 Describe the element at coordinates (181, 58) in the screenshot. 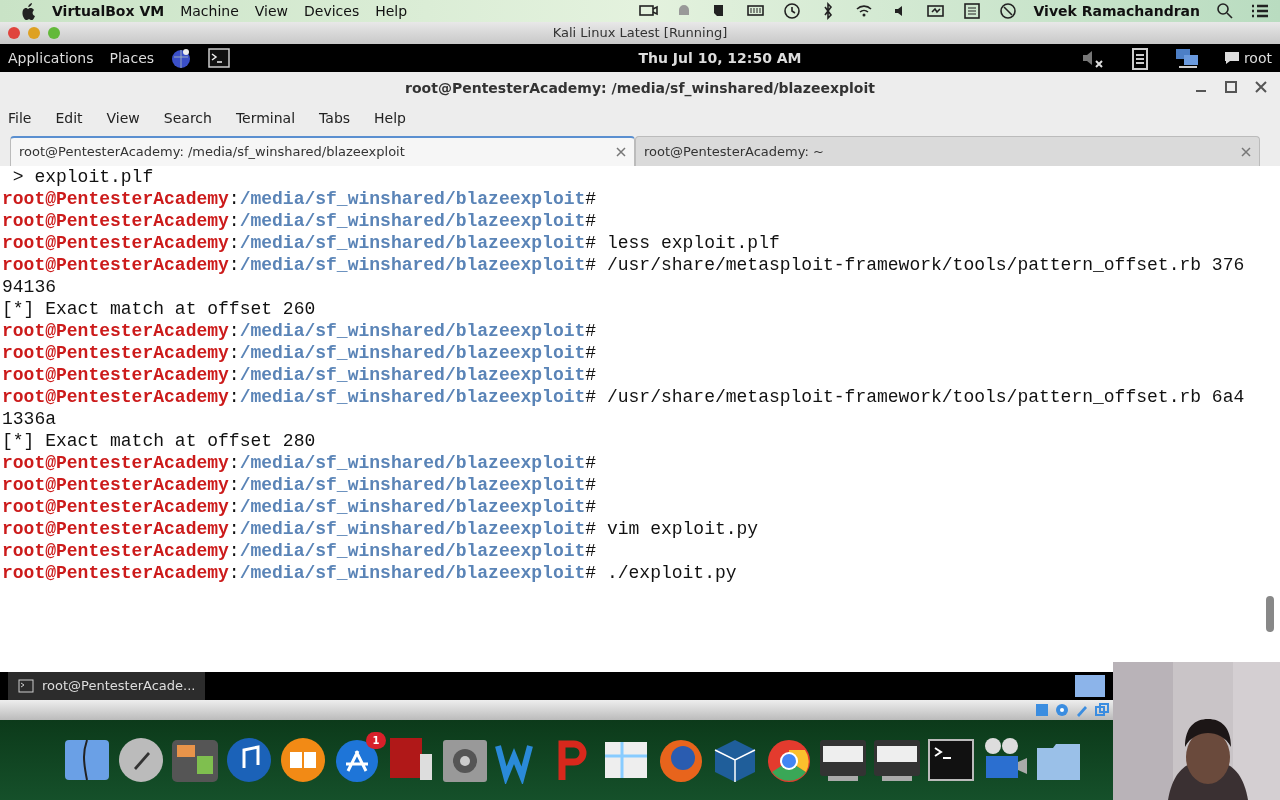

I see `globe-icon` at that location.